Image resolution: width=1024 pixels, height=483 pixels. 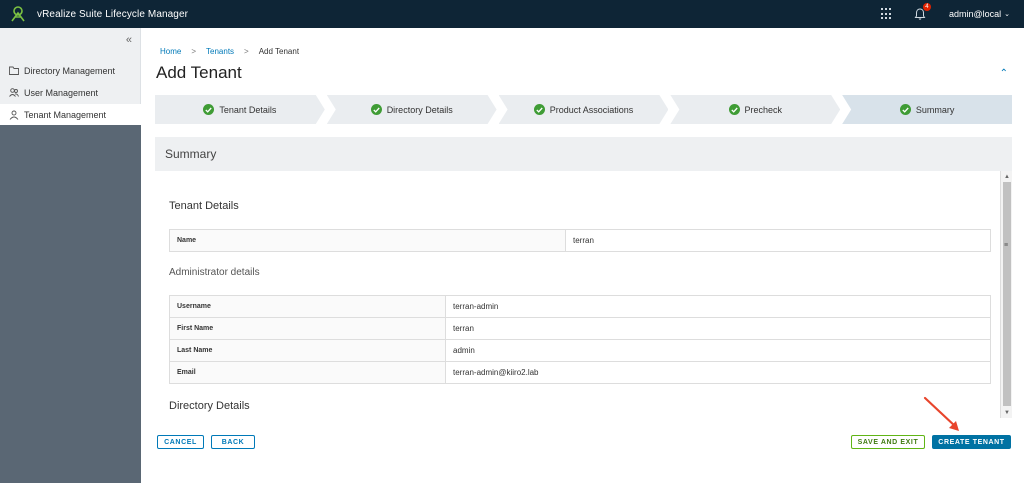 What do you see at coordinates (975, 14) in the screenshot?
I see `user-name: admin@local` at bounding box center [975, 14].